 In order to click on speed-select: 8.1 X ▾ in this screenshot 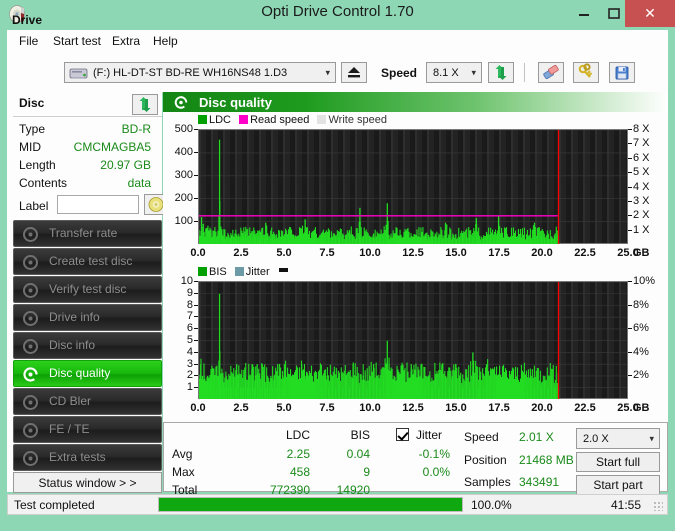, I will do `click(454, 72)`.